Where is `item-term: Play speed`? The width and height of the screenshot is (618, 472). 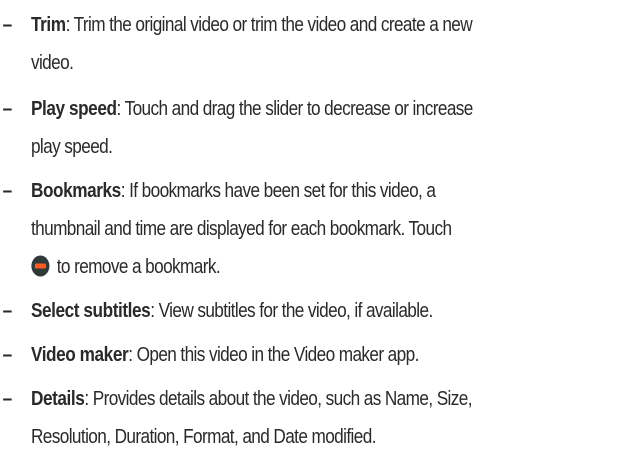 item-term: Play speed is located at coordinates (73, 109).